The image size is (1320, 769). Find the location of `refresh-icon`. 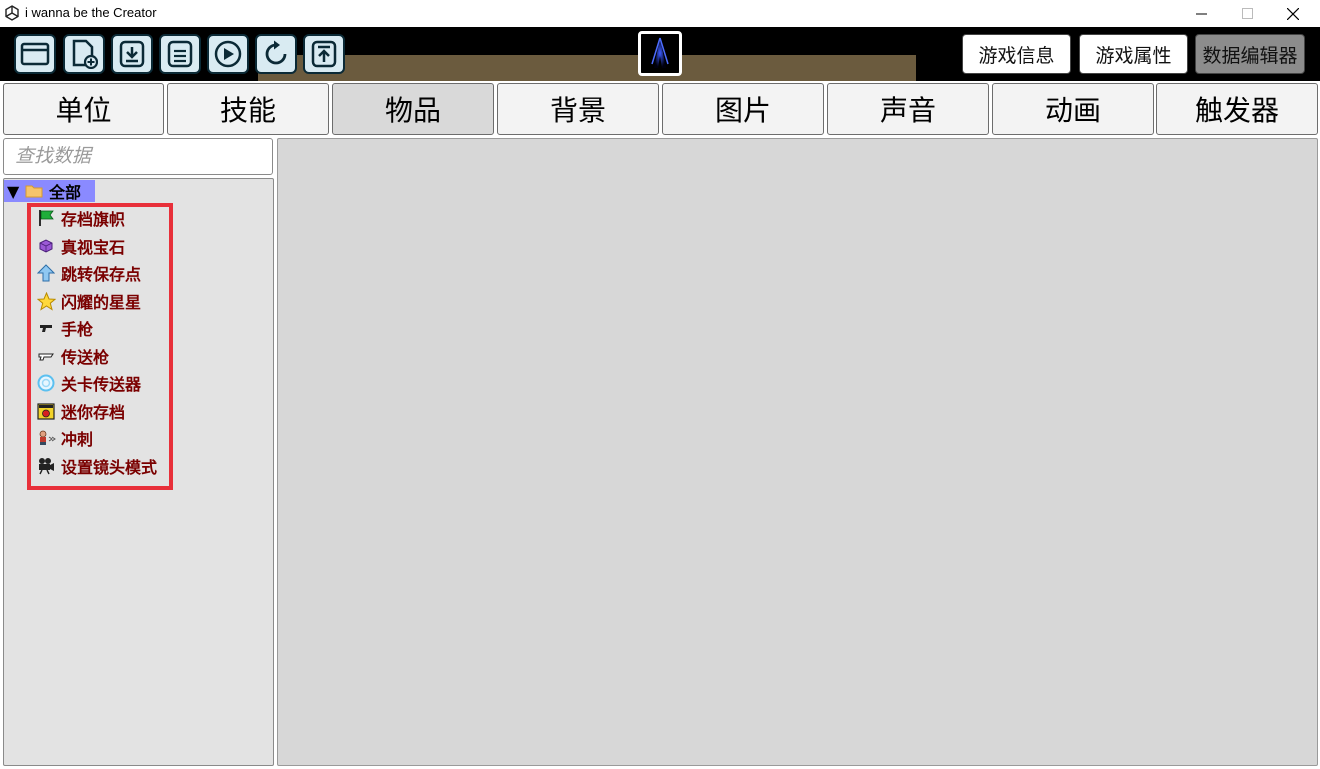

refresh-icon is located at coordinates (276, 52).